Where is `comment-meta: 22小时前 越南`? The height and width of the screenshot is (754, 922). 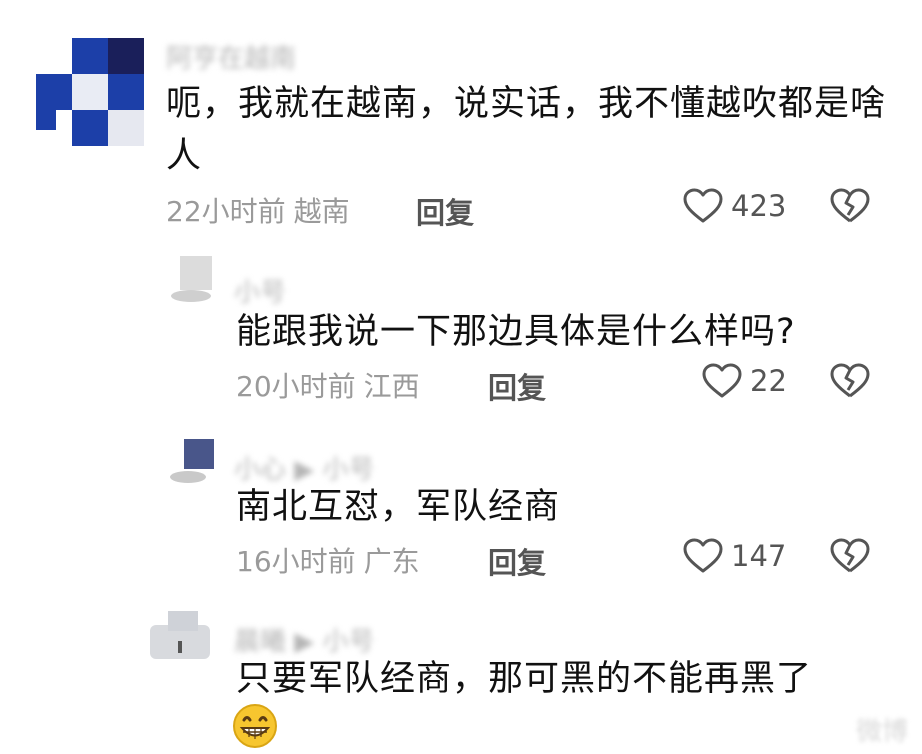
comment-meta: 22小时前 越南 is located at coordinates (258, 210).